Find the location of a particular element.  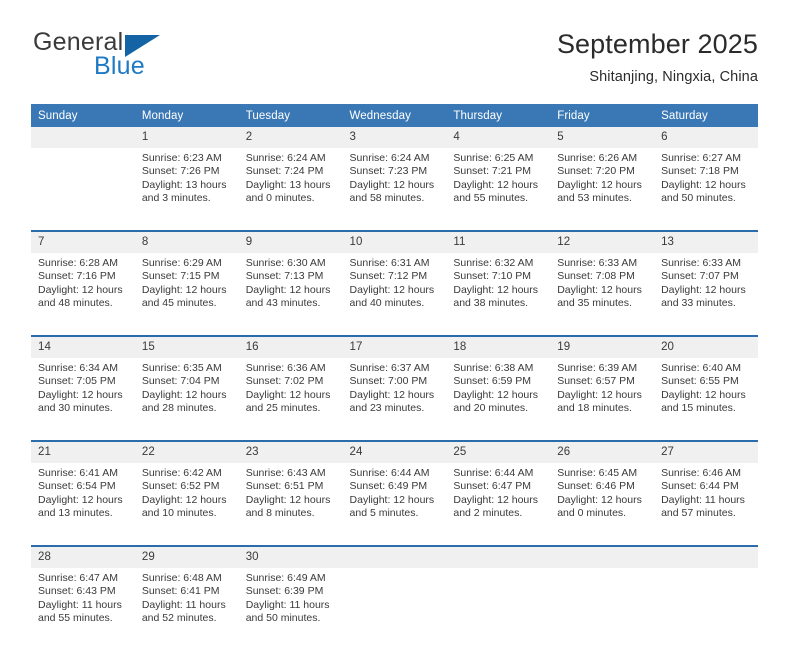

day-daylight-text: and 23 minutes. is located at coordinates (387, 408).